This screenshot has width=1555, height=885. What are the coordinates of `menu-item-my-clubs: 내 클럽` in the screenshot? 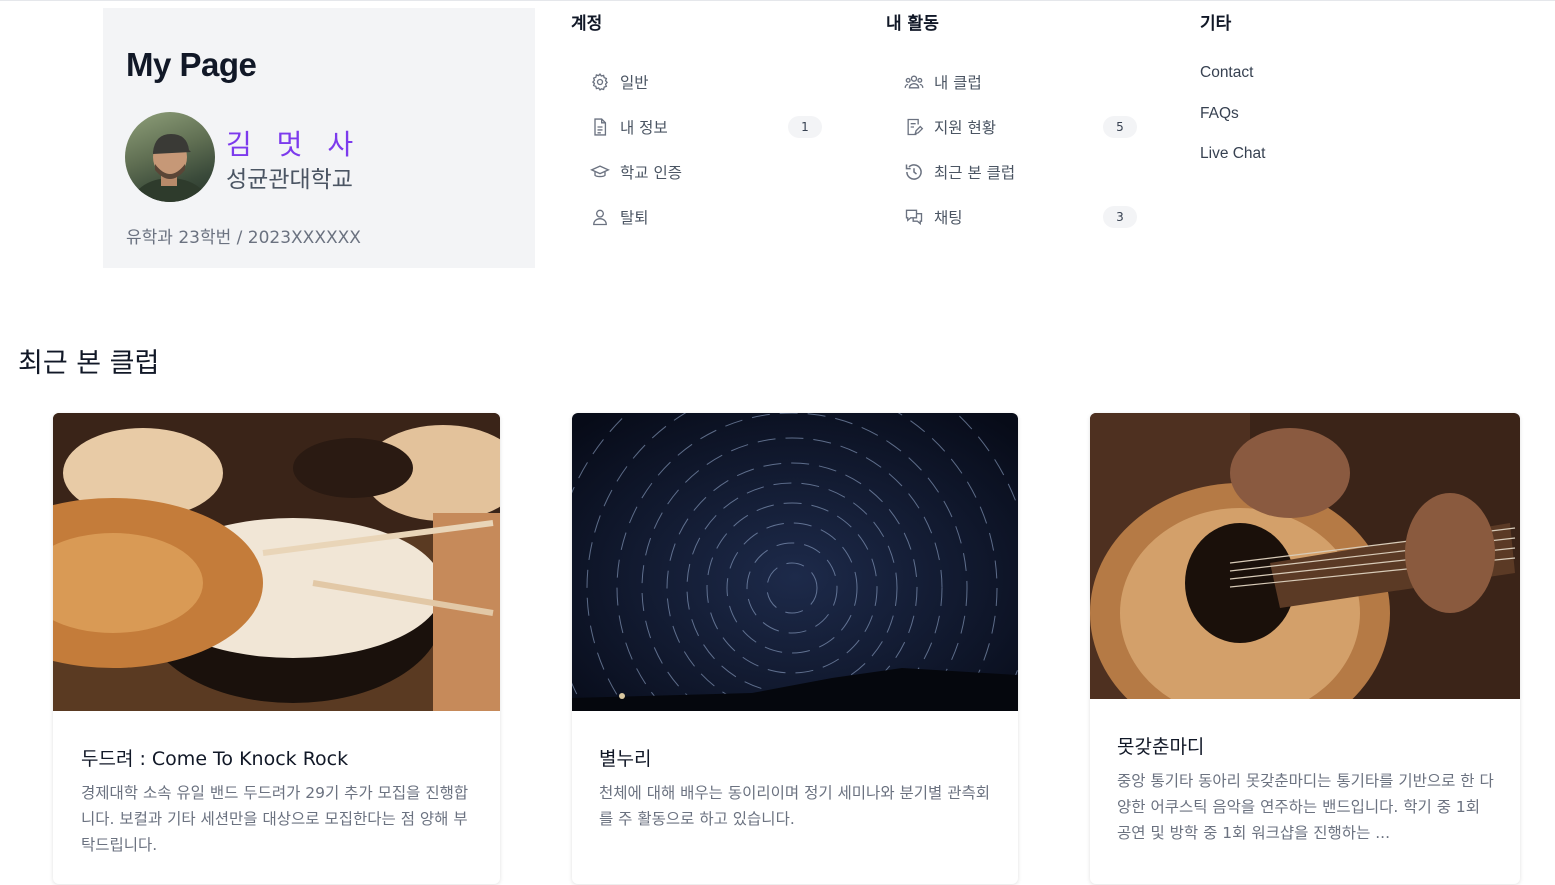 It's located at (943, 82).